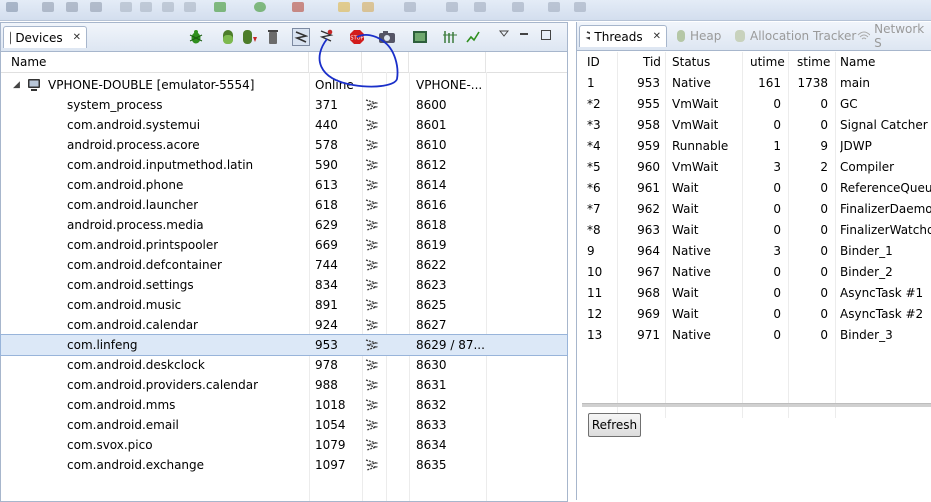  What do you see at coordinates (96, 7) in the screenshot?
I see `print-icon` at bounding box center [96, 7].